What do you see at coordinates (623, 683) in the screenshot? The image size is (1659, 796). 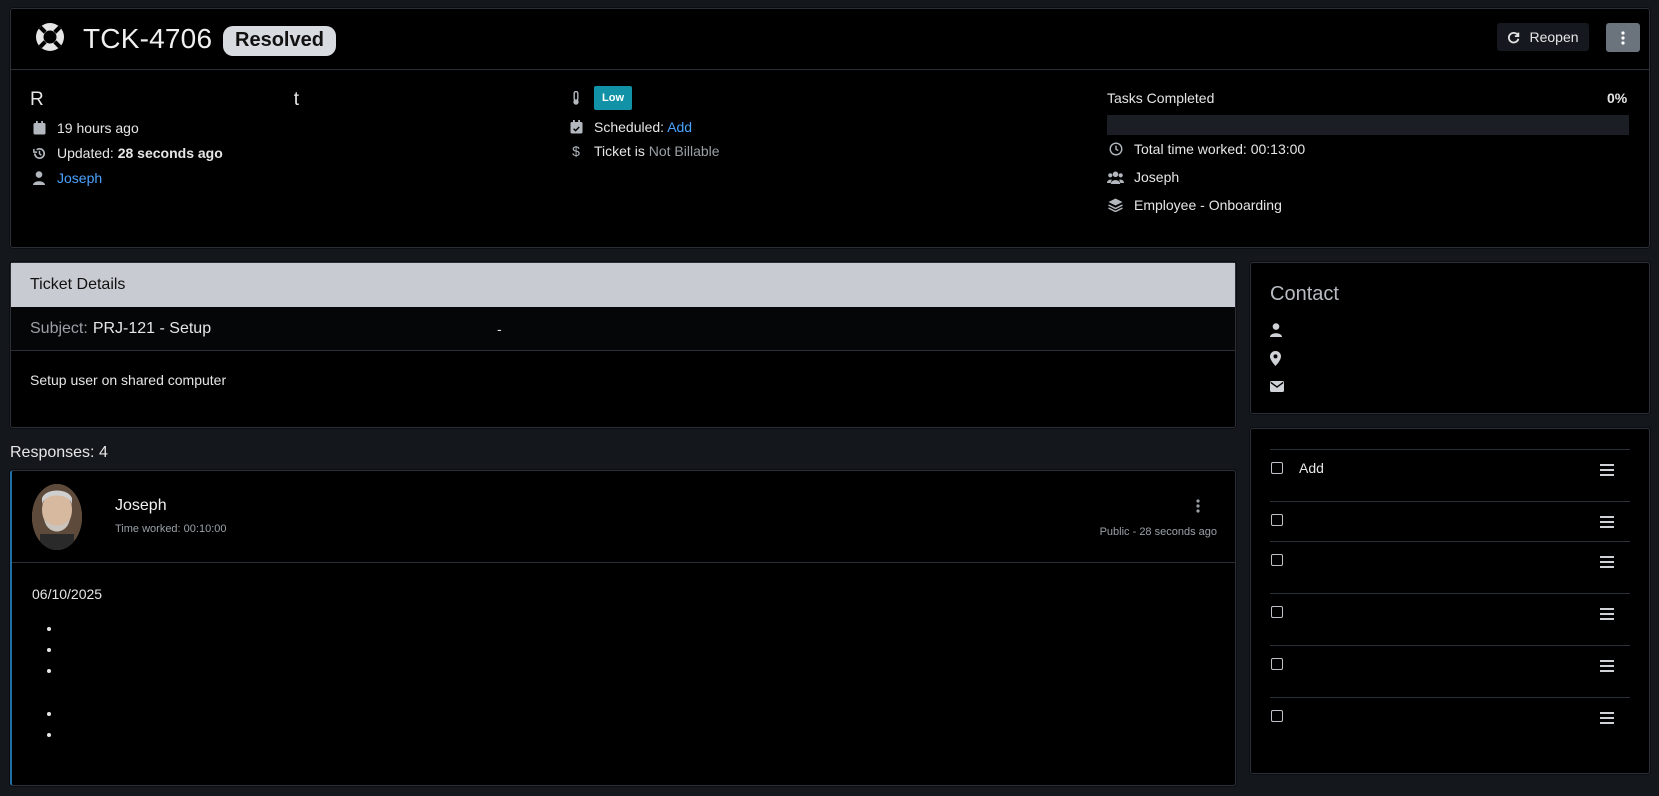 I see `response-list` at bounding box center [623, 683].